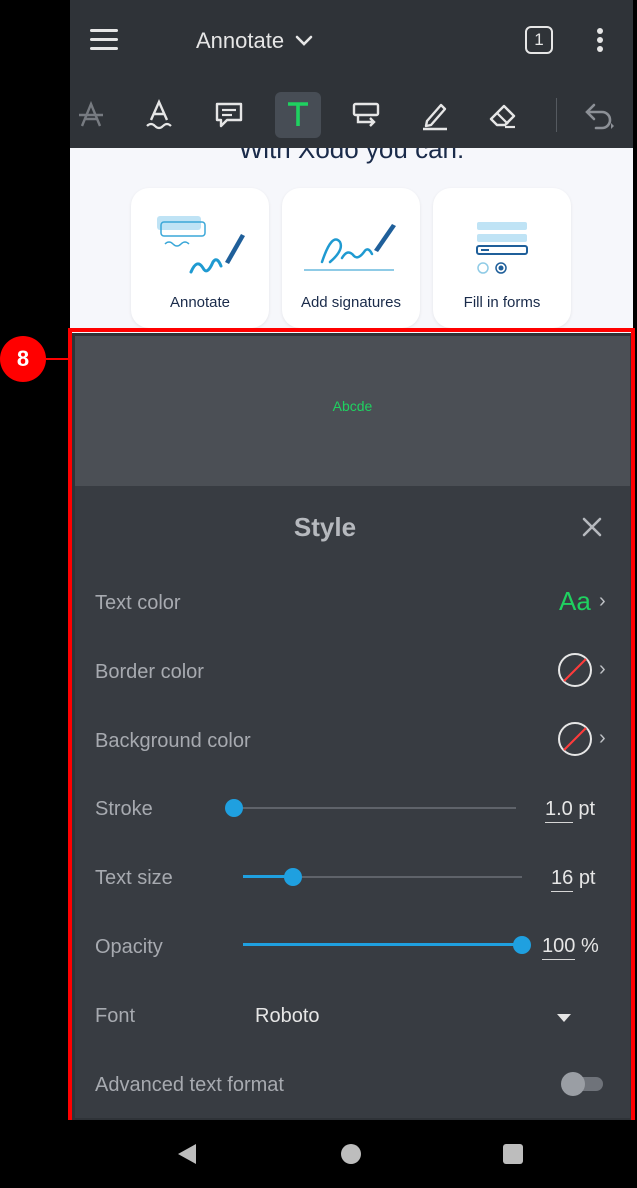 This screenshot has width=637, height=1188. I want to click on recents-icon, so click(513, 1156).